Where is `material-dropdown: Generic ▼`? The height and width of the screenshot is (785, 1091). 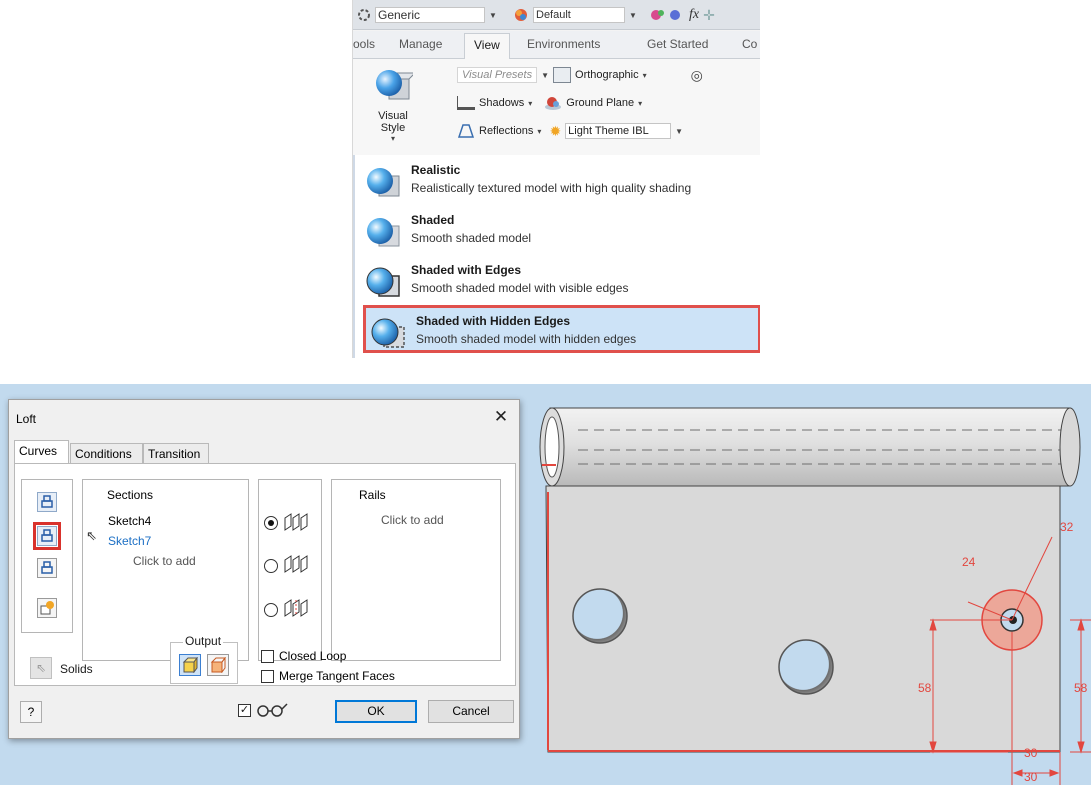
material-dropdown: Generic ▼ is located at coordinates (427, 15).